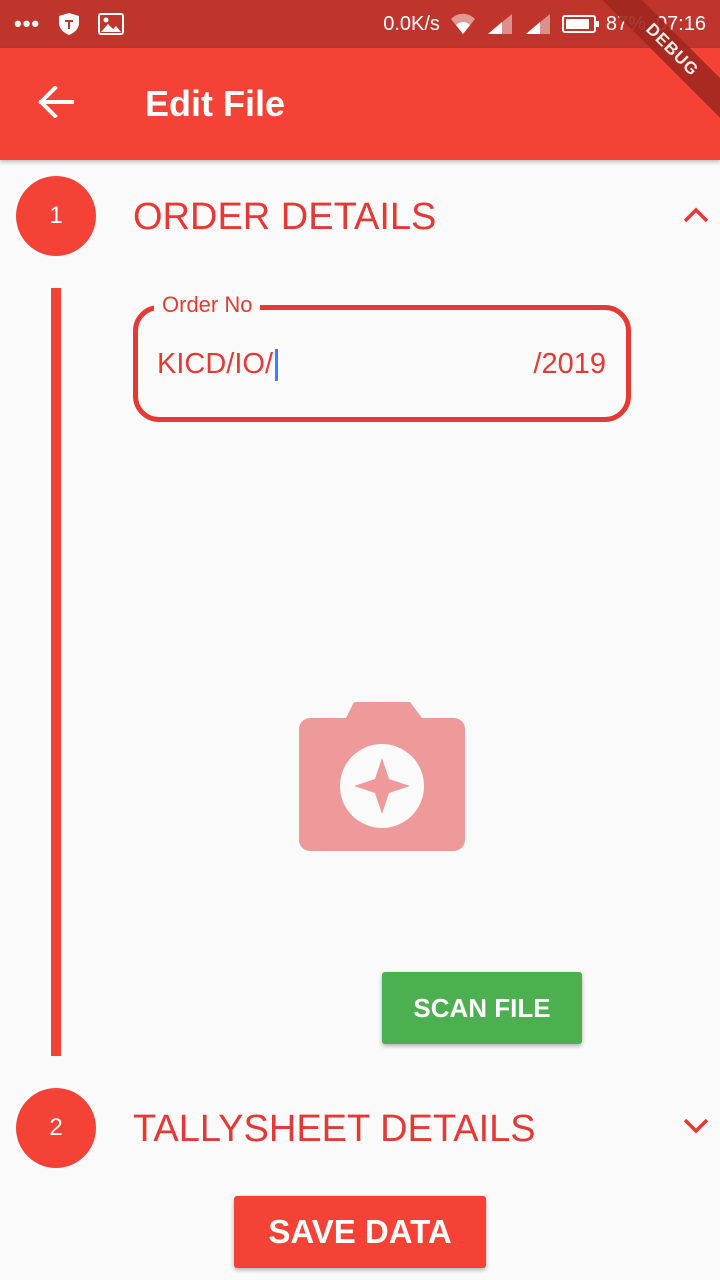 The image size is (720, 1280). I want to click on save-data-button: SAVE DATA, so click(360, 1232).